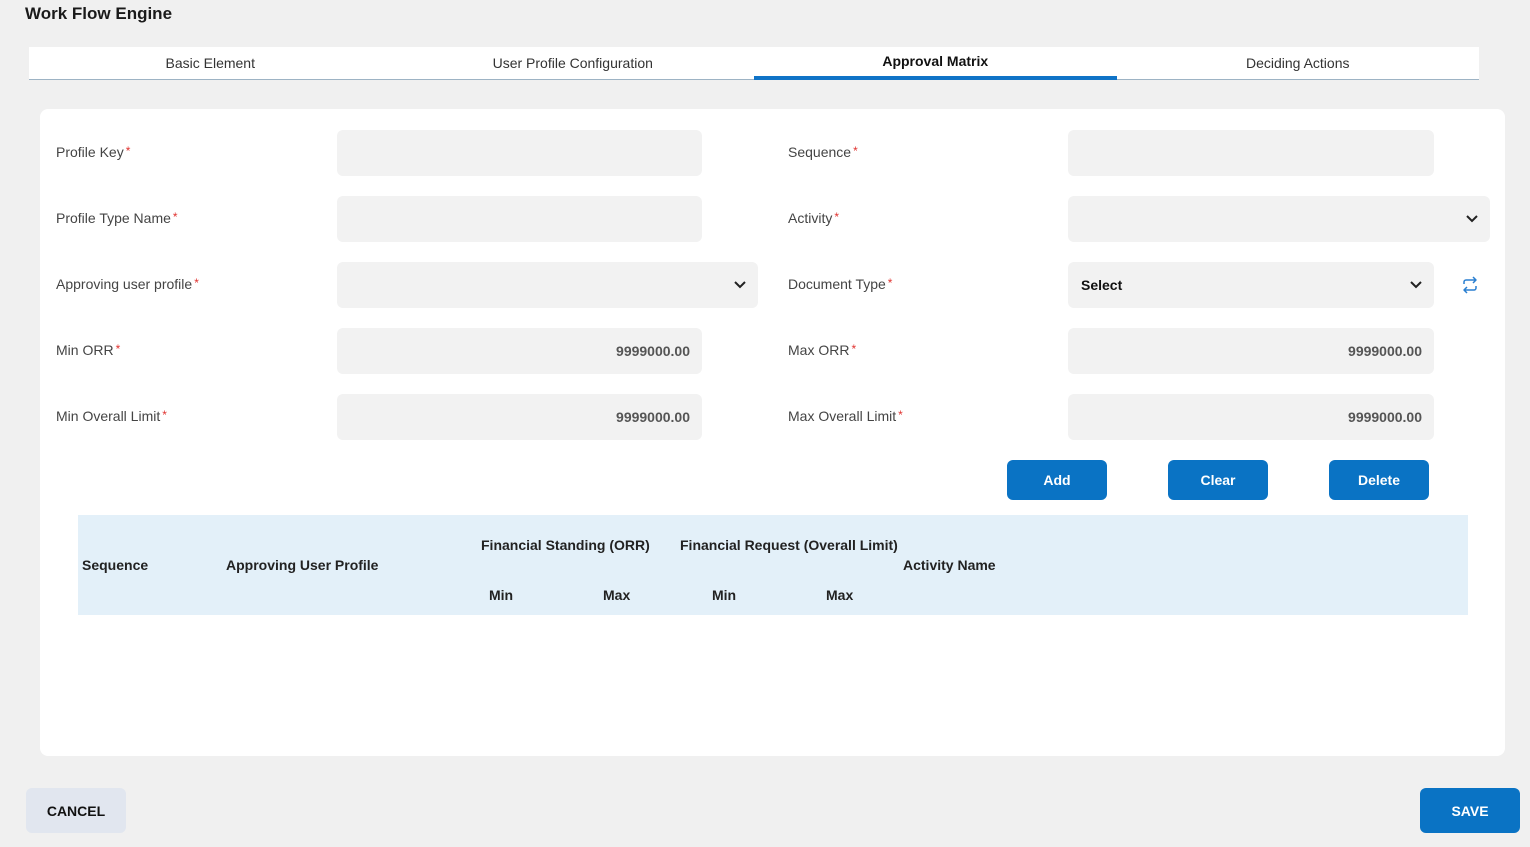  What do you see at coordinates (842, 416) in the screenshot?
I see `max-overall-limit-label-text: Max Overall Limit` at bounding box center [842, 416].